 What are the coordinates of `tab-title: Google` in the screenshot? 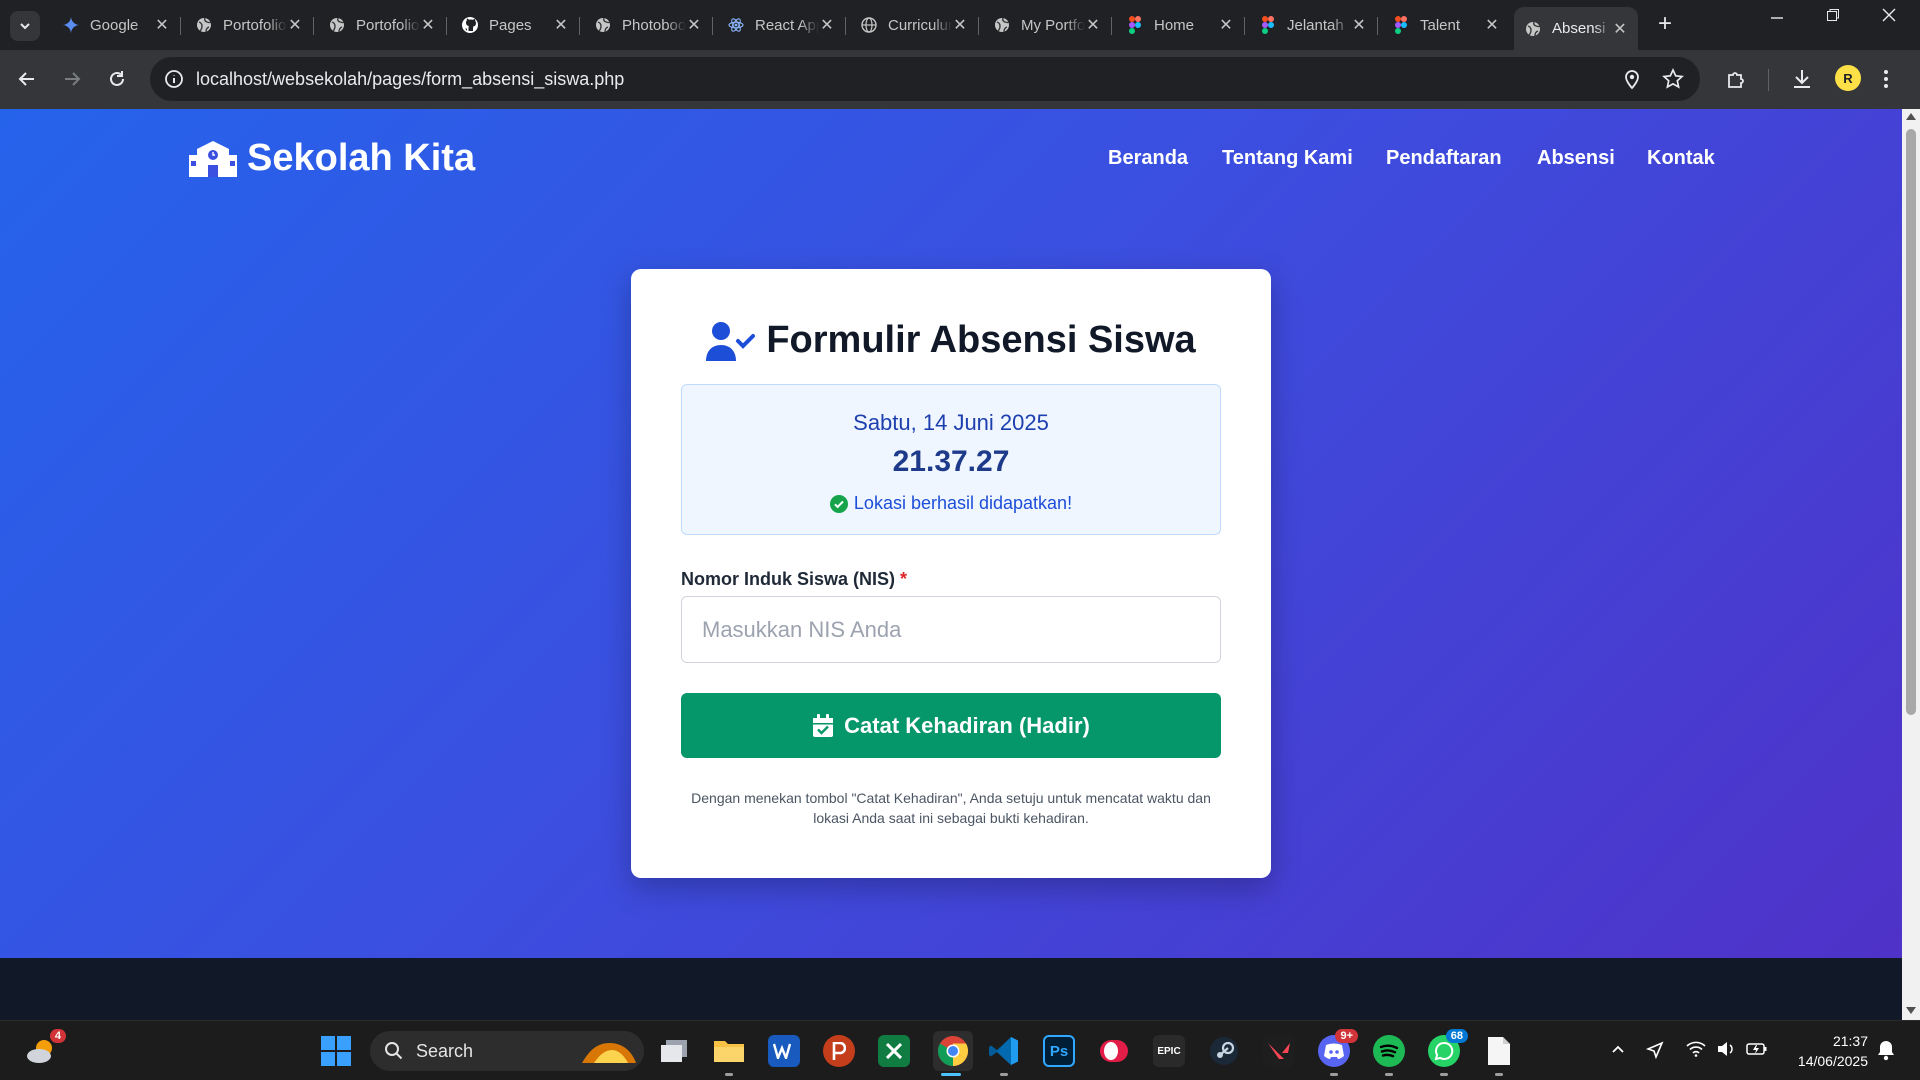 It's located at (114, 25).